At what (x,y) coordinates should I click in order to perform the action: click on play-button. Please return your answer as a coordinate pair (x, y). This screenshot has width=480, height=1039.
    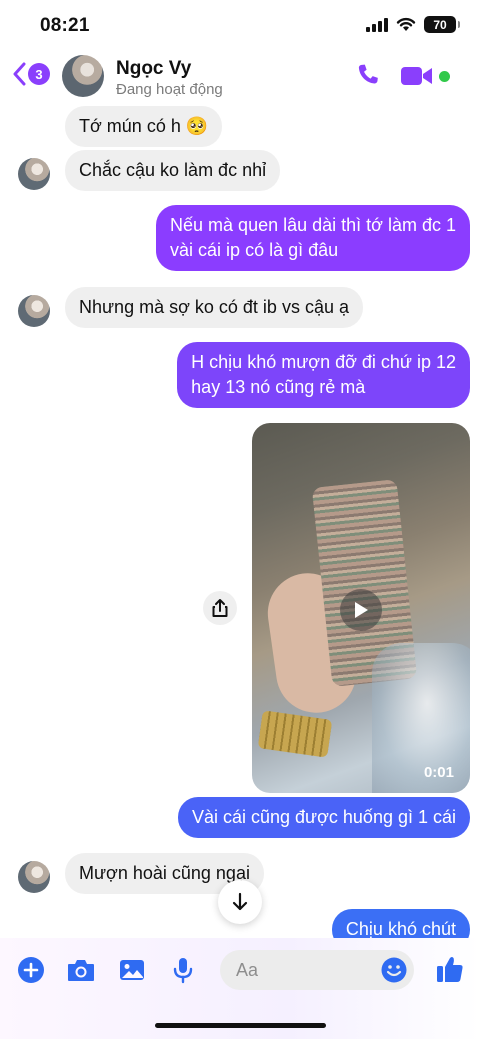
    Looking at the image, I should click on (361, 610).